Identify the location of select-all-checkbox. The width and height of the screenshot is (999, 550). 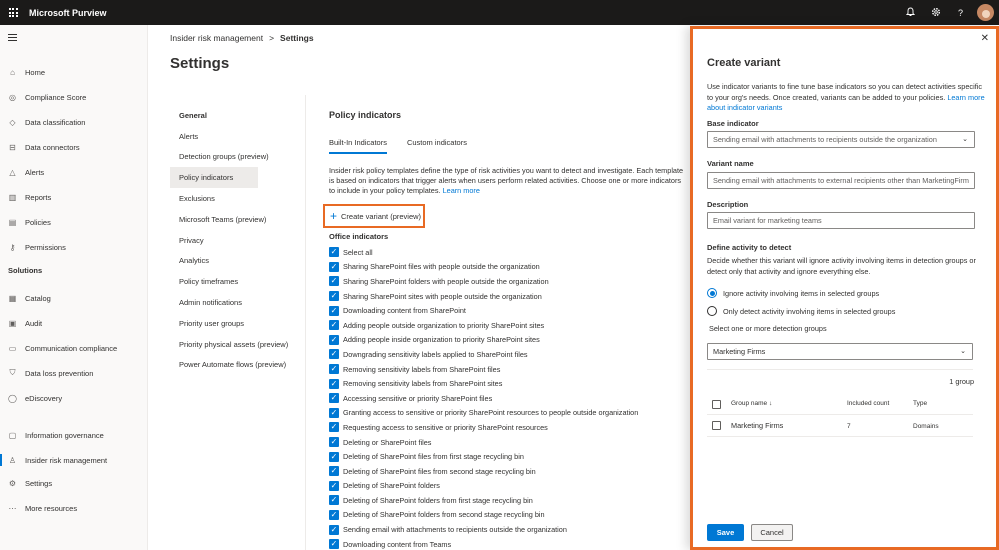
(716, 404).